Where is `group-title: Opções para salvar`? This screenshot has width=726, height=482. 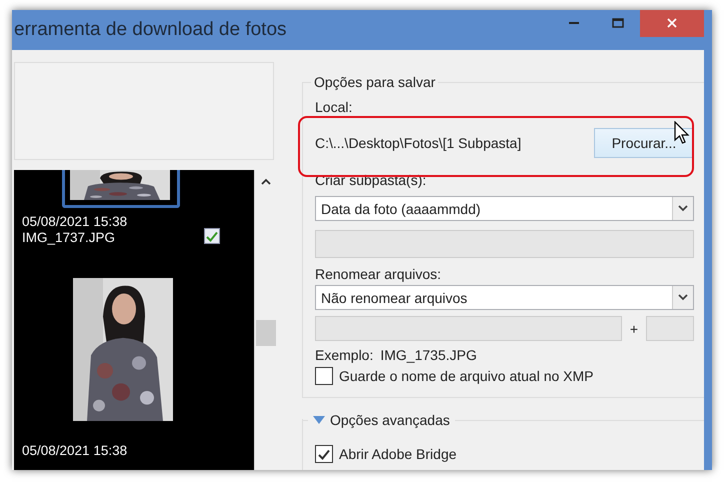 group-title: Opções para salvar is located at coordinates (374, 82).